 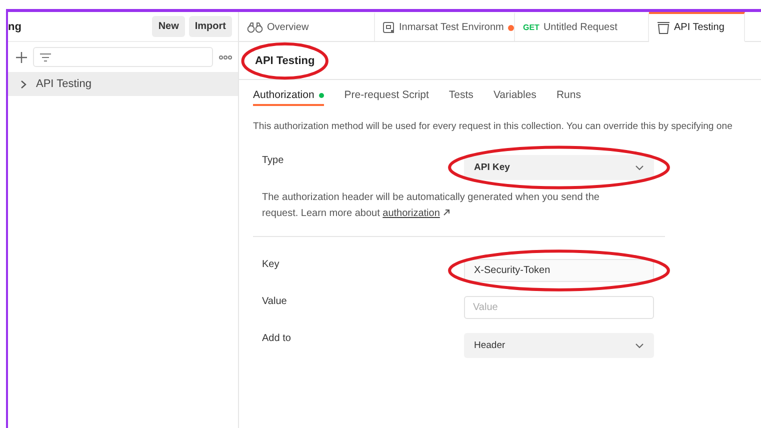 What do you see at coordinates (559, 345) in the screenshot?
I see `dropdown: Header` at bounding box center [559, 345].